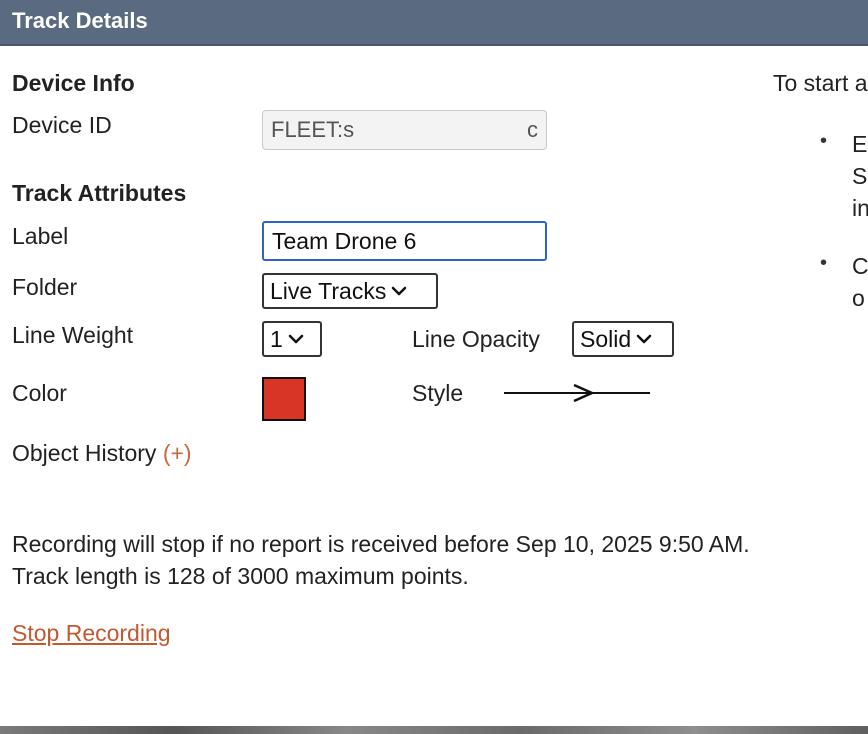  I want to click on device-id-field: FLEET:s c, so click(404, 130).